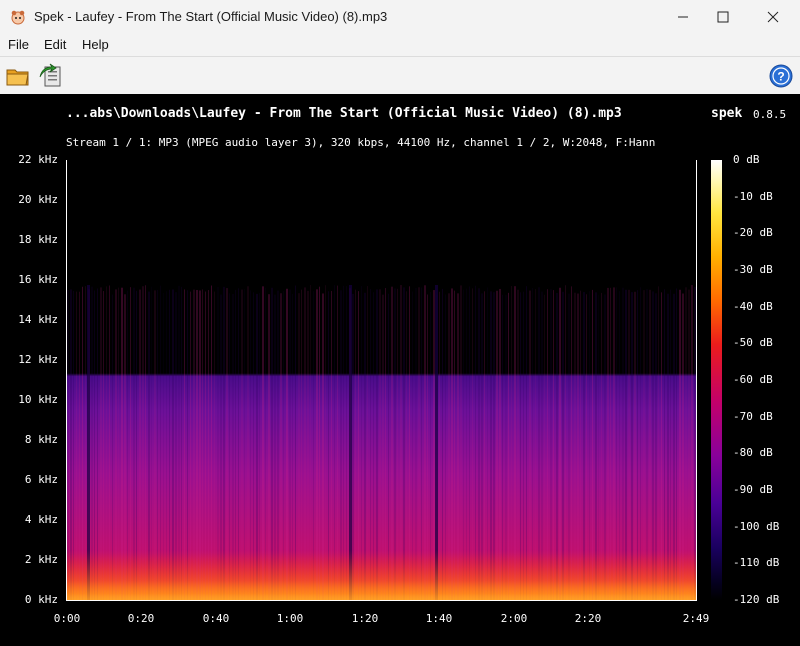 This screenshot has height=646, width=800. I want to click on app-name: spek, so click(727, 113).